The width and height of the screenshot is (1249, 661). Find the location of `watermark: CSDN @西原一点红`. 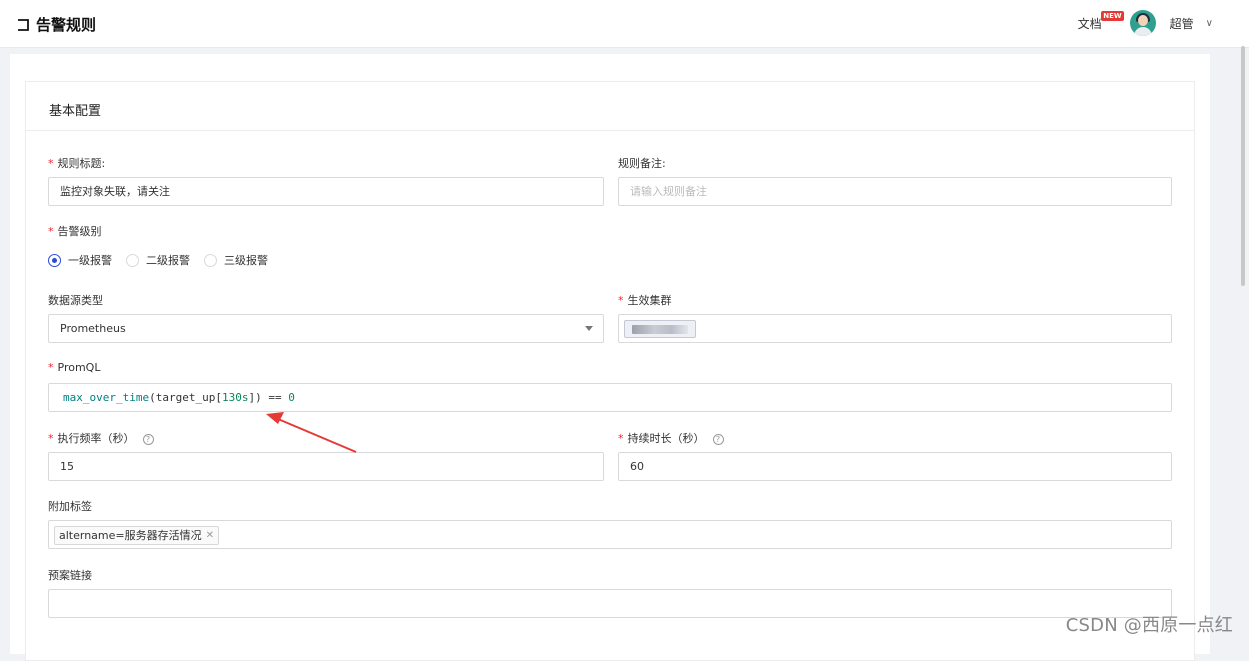

watermark: CSDN @西原一点红 is located at coordinates (1149, 624).